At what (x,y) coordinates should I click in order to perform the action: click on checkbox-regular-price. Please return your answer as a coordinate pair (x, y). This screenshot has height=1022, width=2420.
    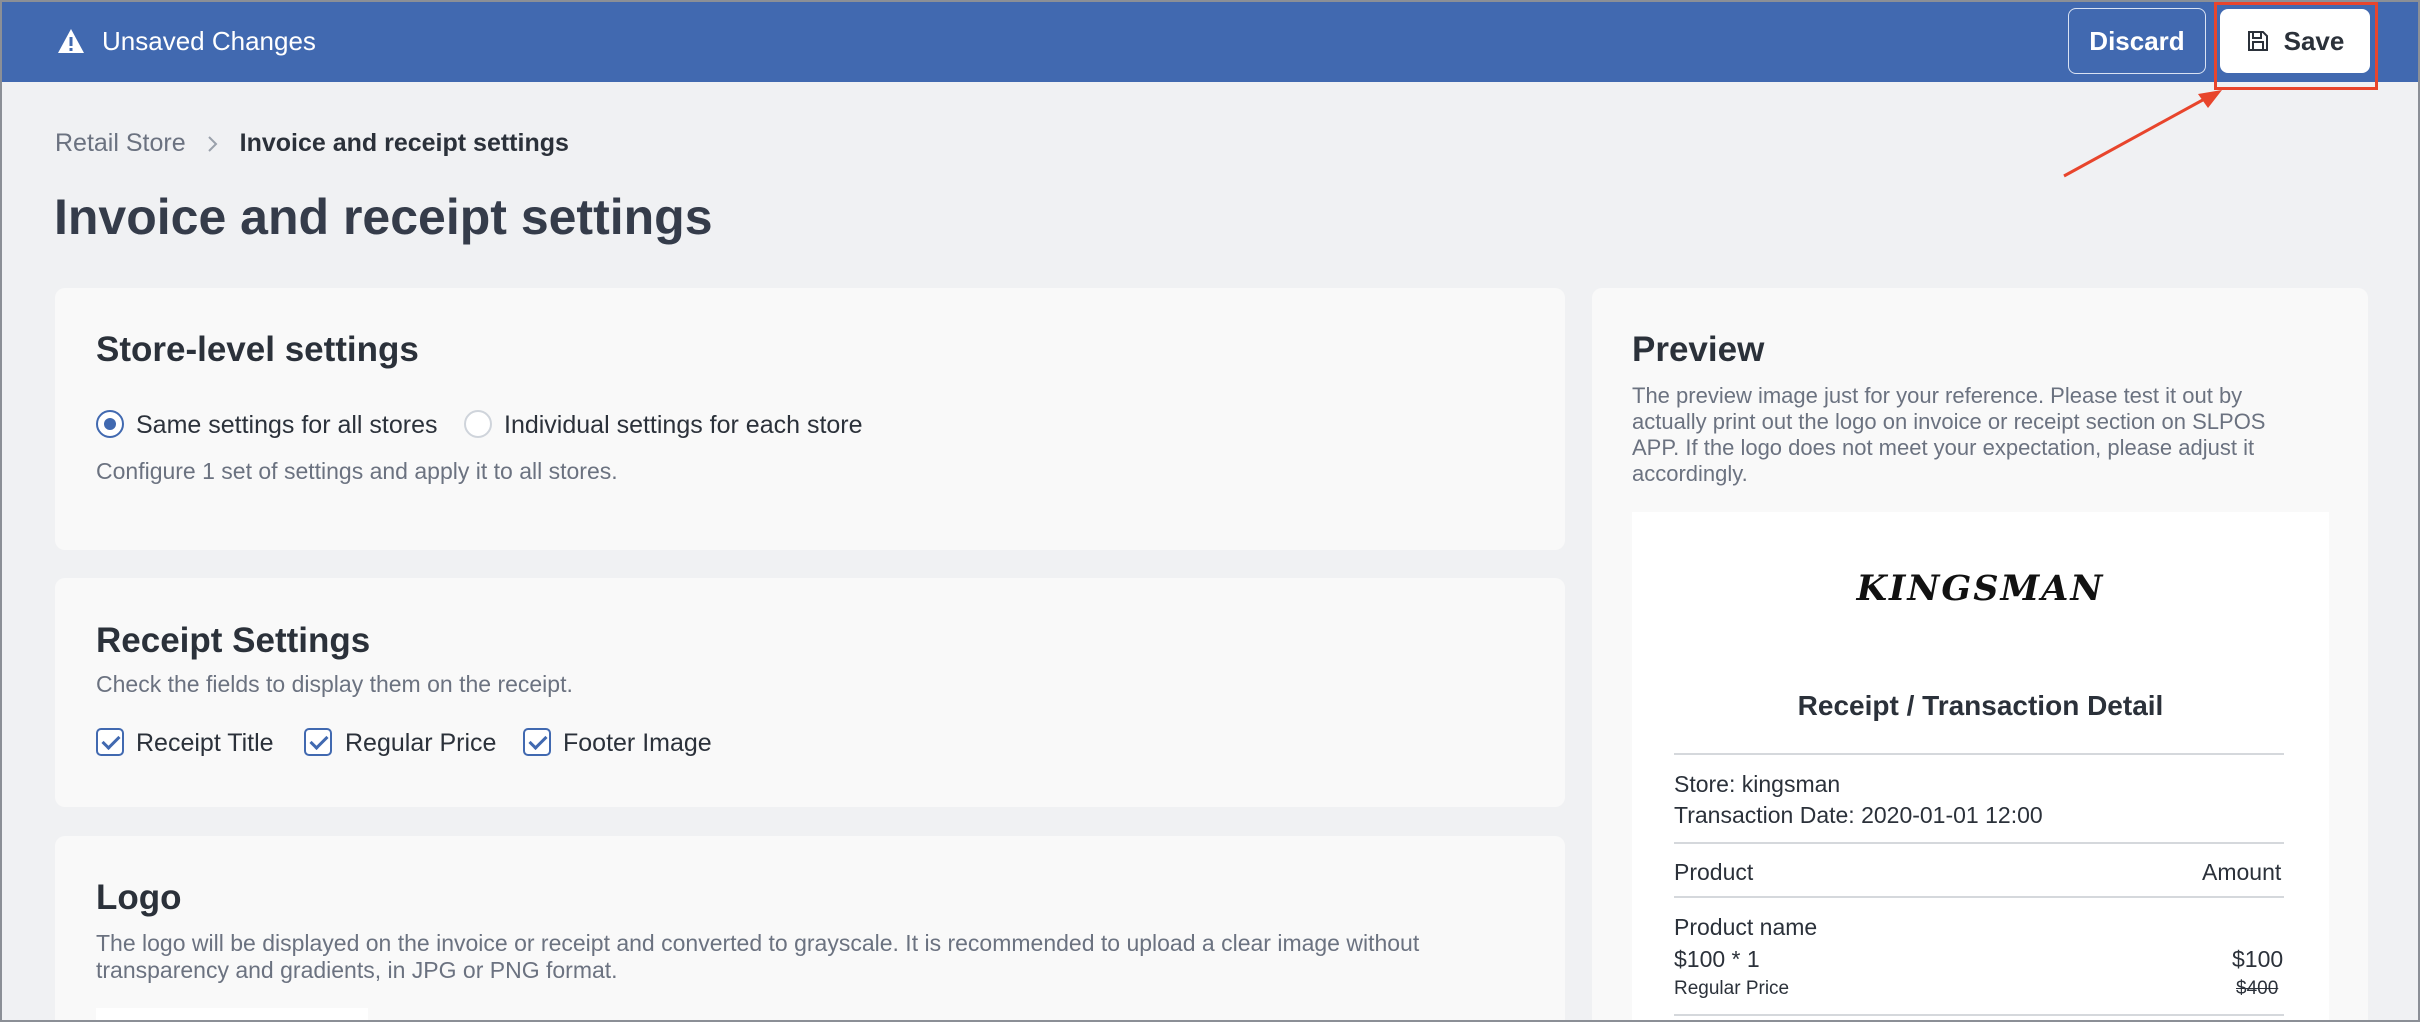
    Looking at the image, I should click on (318, 742).